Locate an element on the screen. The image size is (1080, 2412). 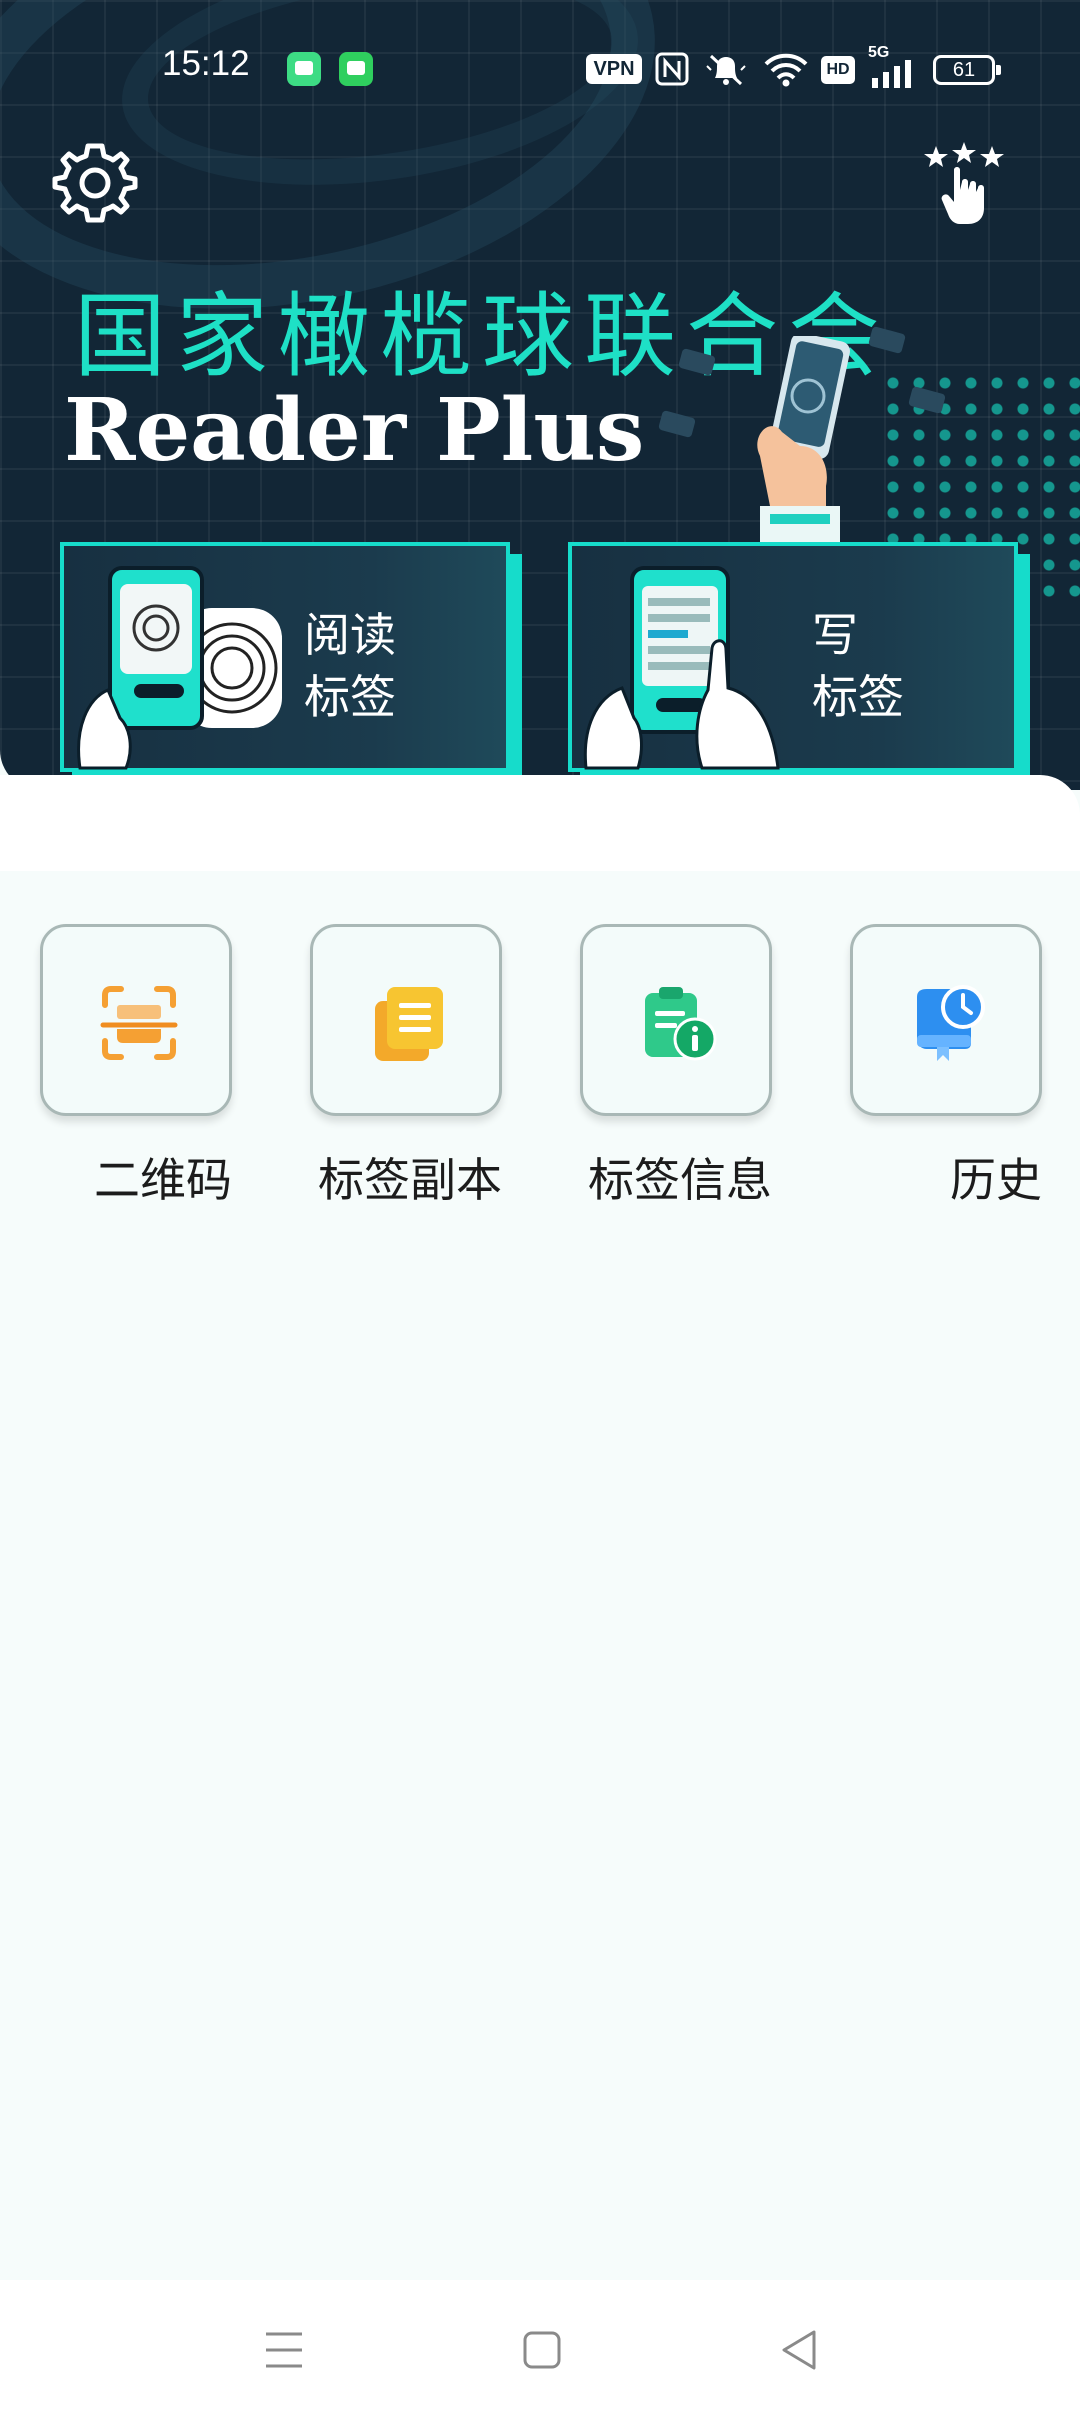
menu-icon is located at coordinates (284, 2350).